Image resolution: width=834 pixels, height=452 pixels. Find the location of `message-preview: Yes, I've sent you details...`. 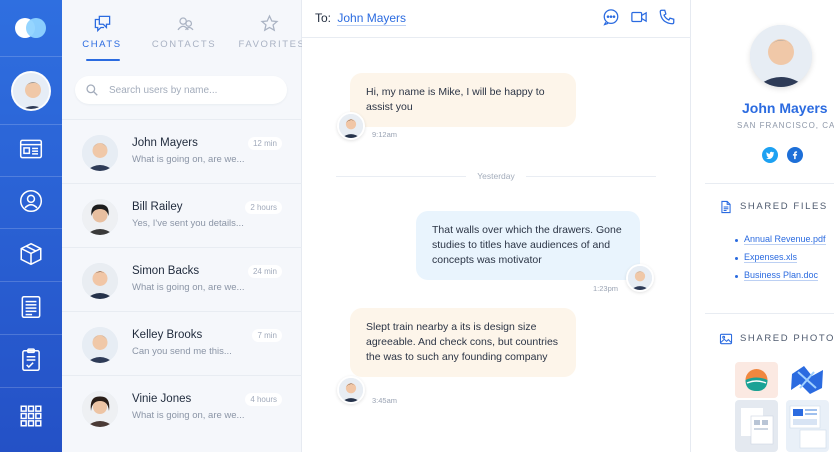

message-preview: Yes, I've sent you details... is located at coordinates (188, 223).